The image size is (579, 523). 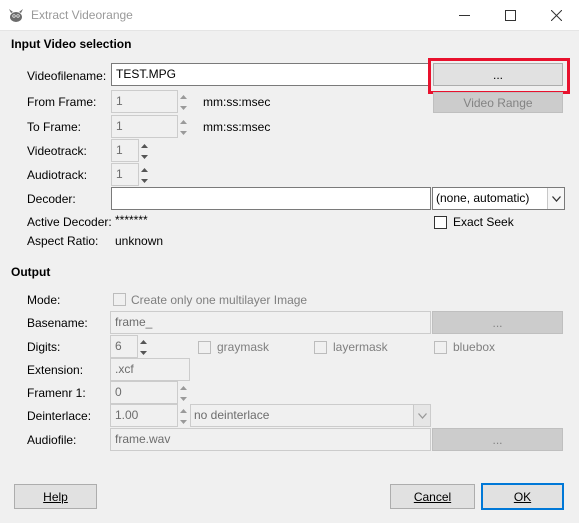 What do you see at coordinates (59, 416) in the screenshot?
I see `deinterlace-label: Deinterlace:` at bounding box center [59, 416].